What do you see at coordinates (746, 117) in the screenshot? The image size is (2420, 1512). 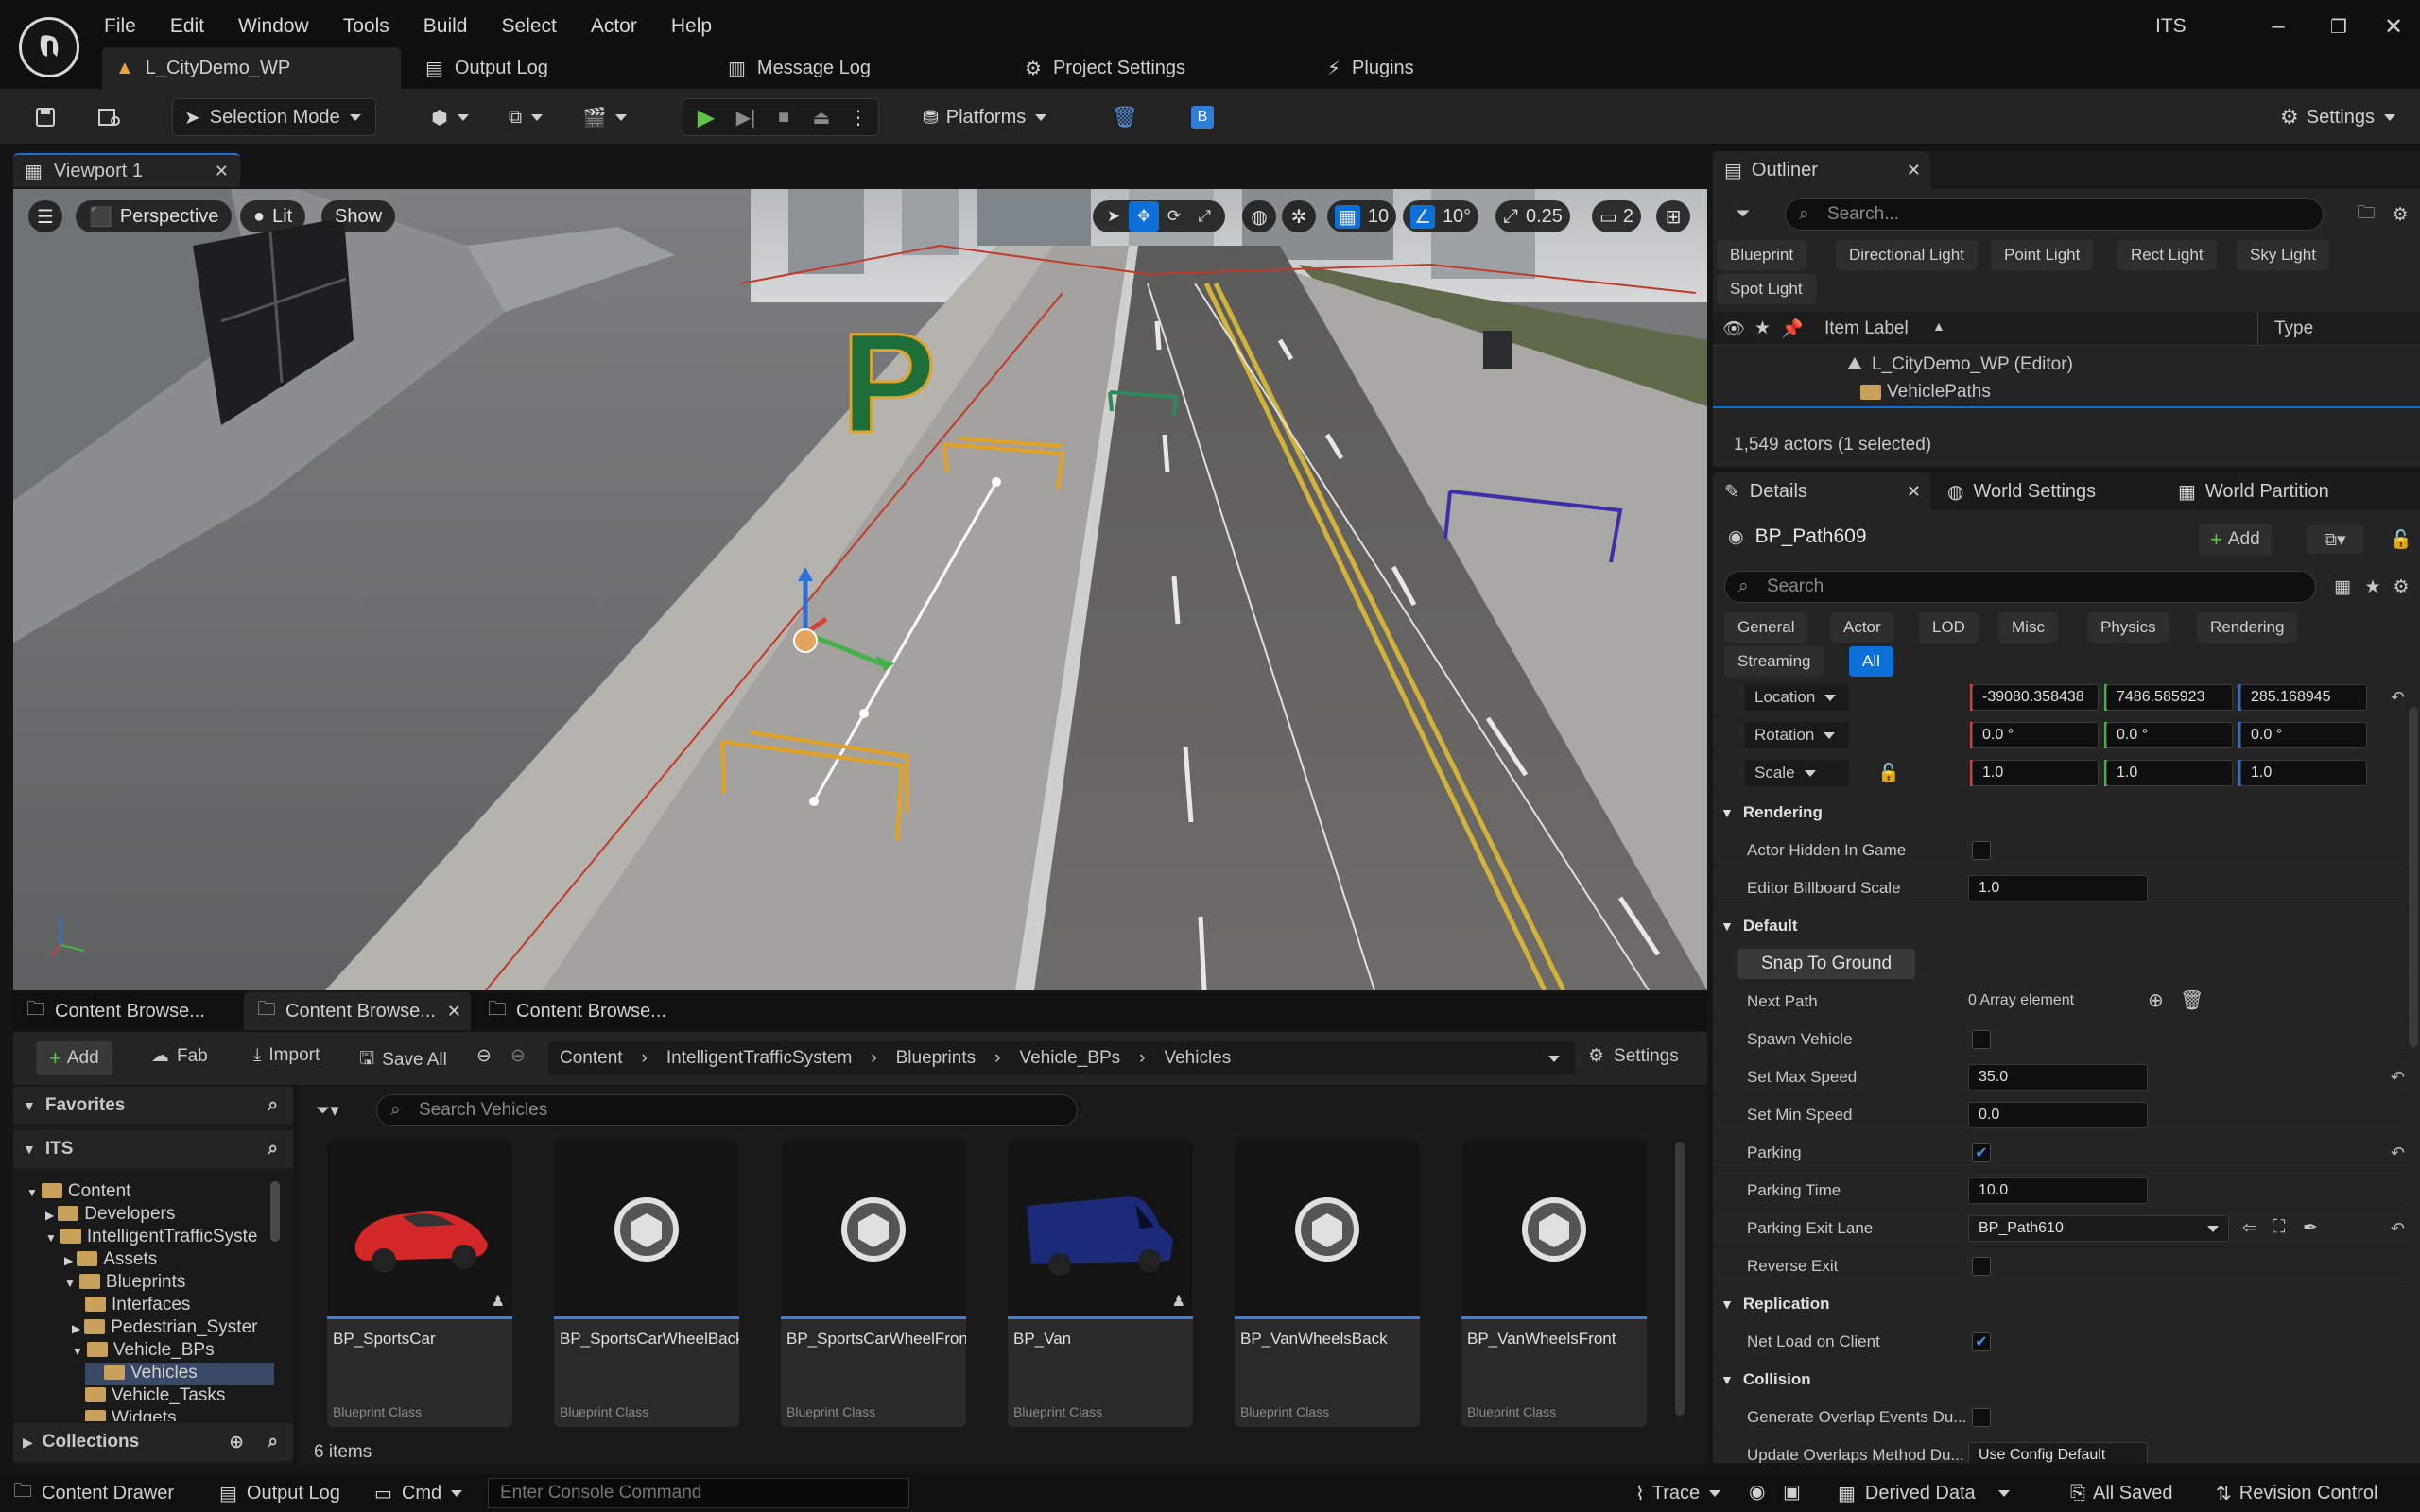 I see `step-icon: ▶|` at bounding box center [746, 117].